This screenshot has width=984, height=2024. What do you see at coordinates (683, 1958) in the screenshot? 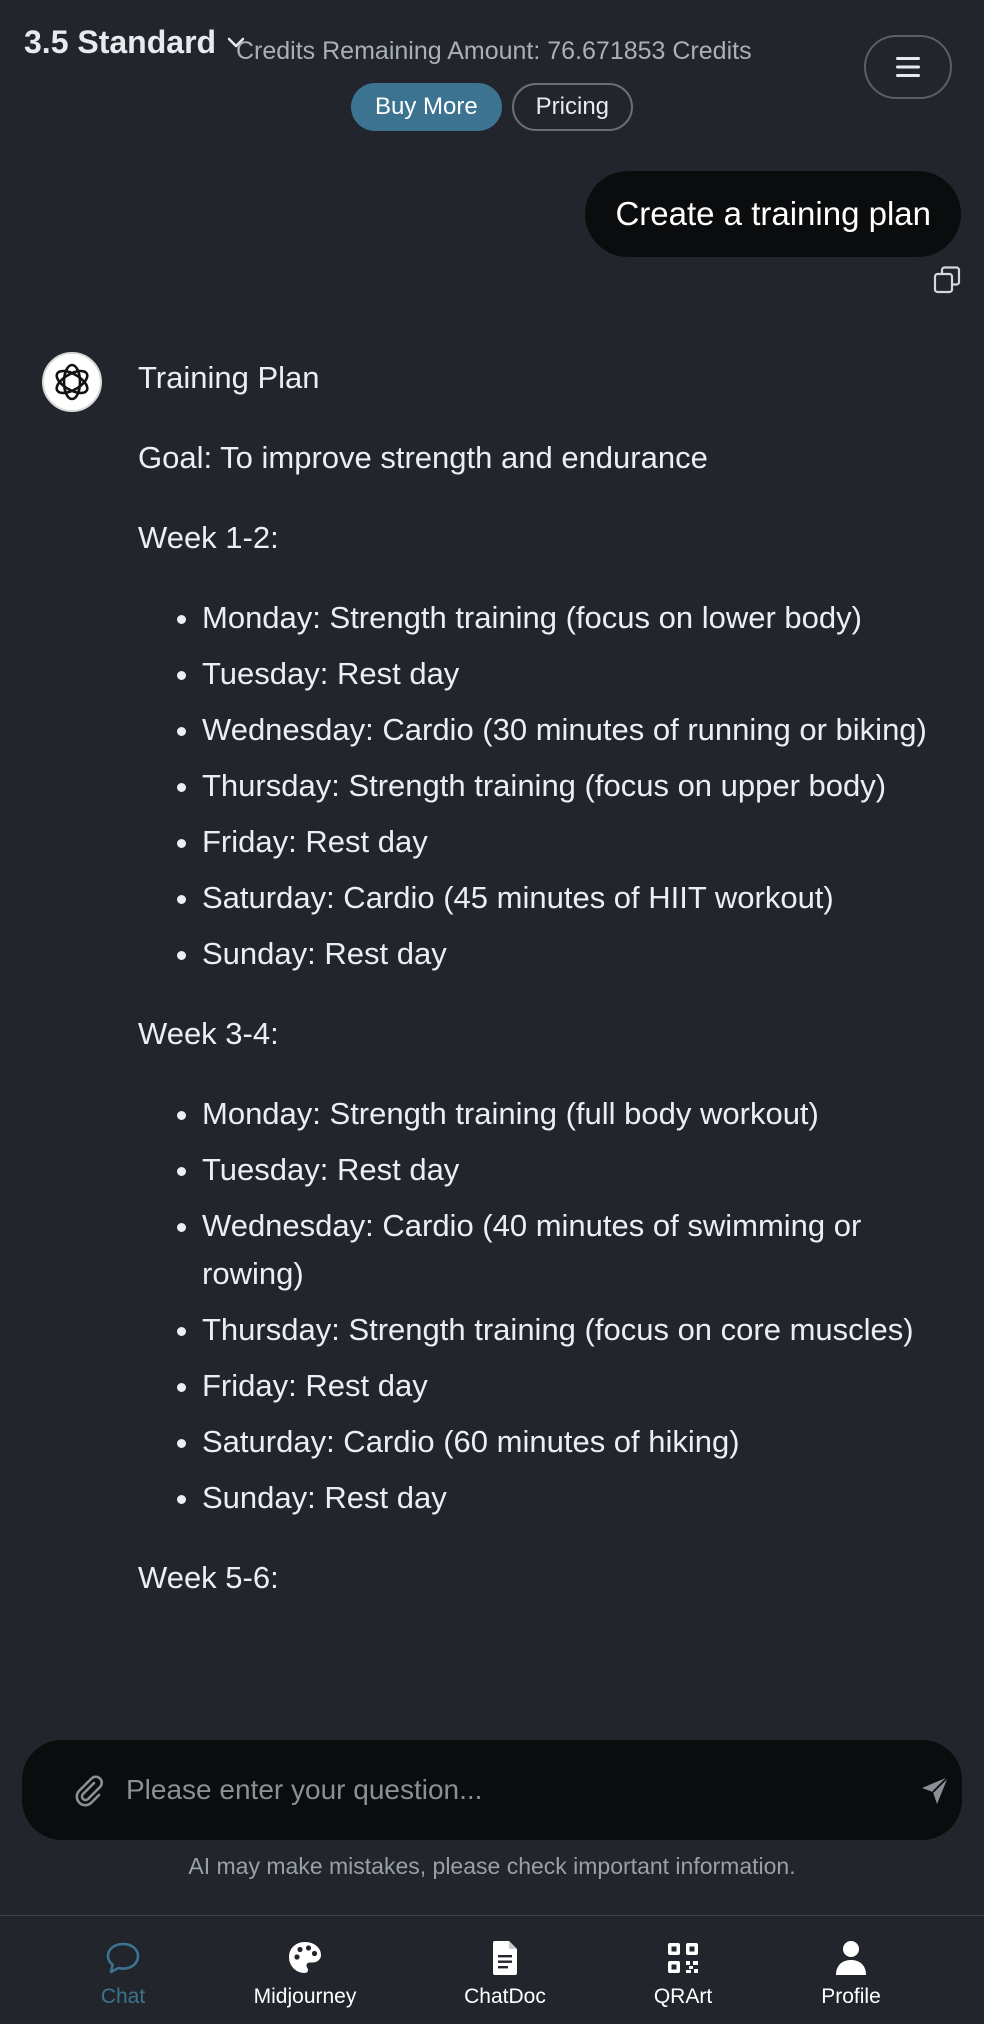
I see `qr-code-icon` at bounding box center [683, 1958].